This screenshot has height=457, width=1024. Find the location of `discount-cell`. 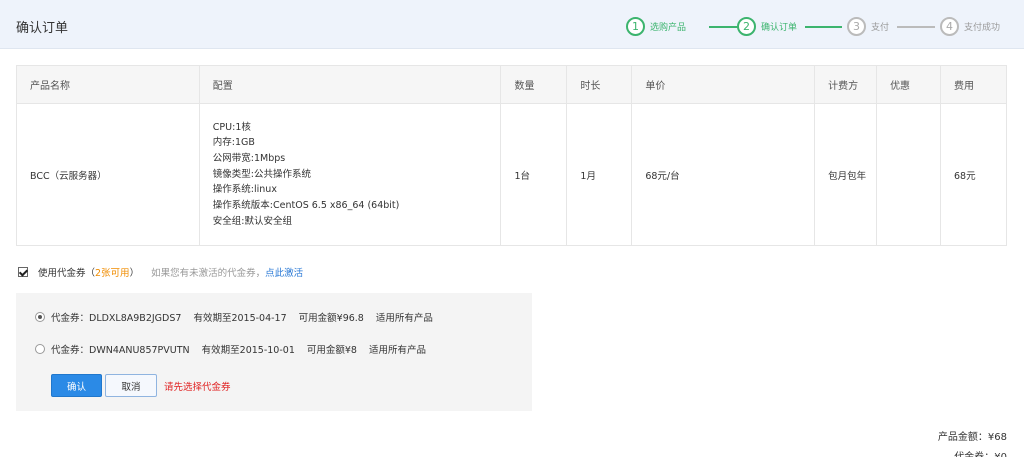

discount-cell is located at coordinates (908, 174).